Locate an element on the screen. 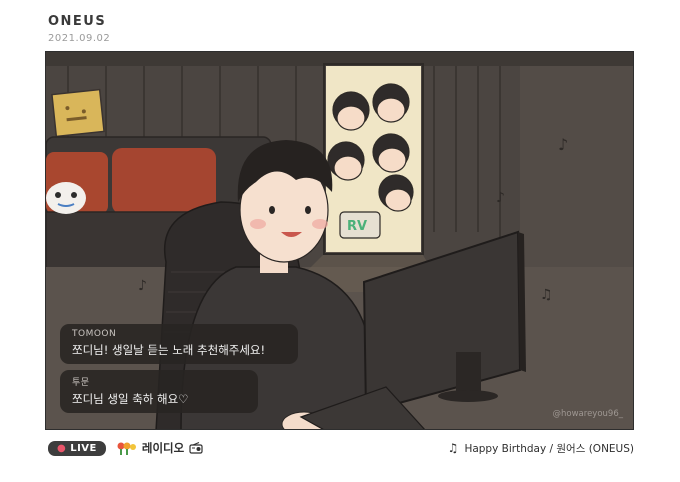 The image size is (680, 482). music-note-icon: ♫ is located at coordinates (453, 448).